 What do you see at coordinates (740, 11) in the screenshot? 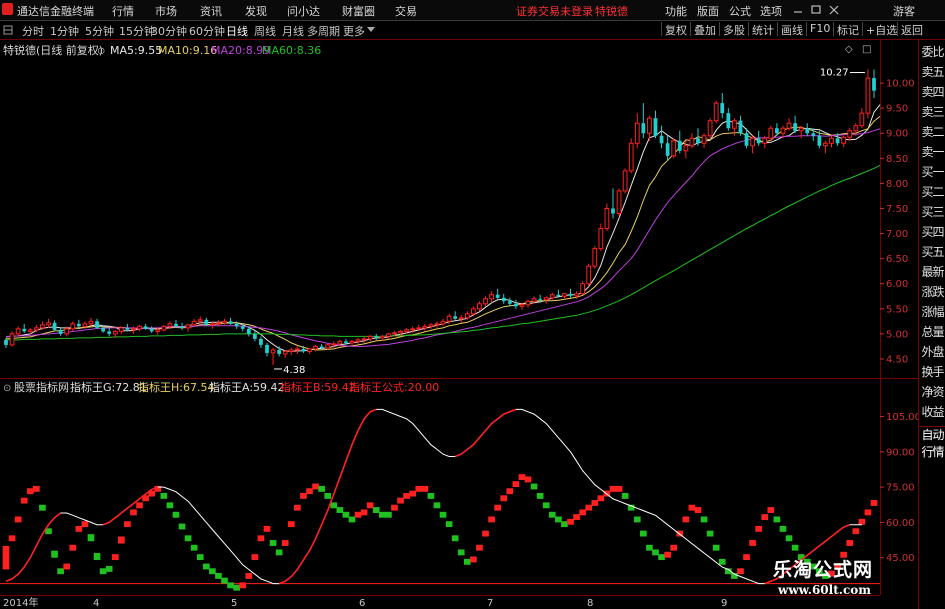
I see `menu-formula: 公式` at bounding box center [740, 11].